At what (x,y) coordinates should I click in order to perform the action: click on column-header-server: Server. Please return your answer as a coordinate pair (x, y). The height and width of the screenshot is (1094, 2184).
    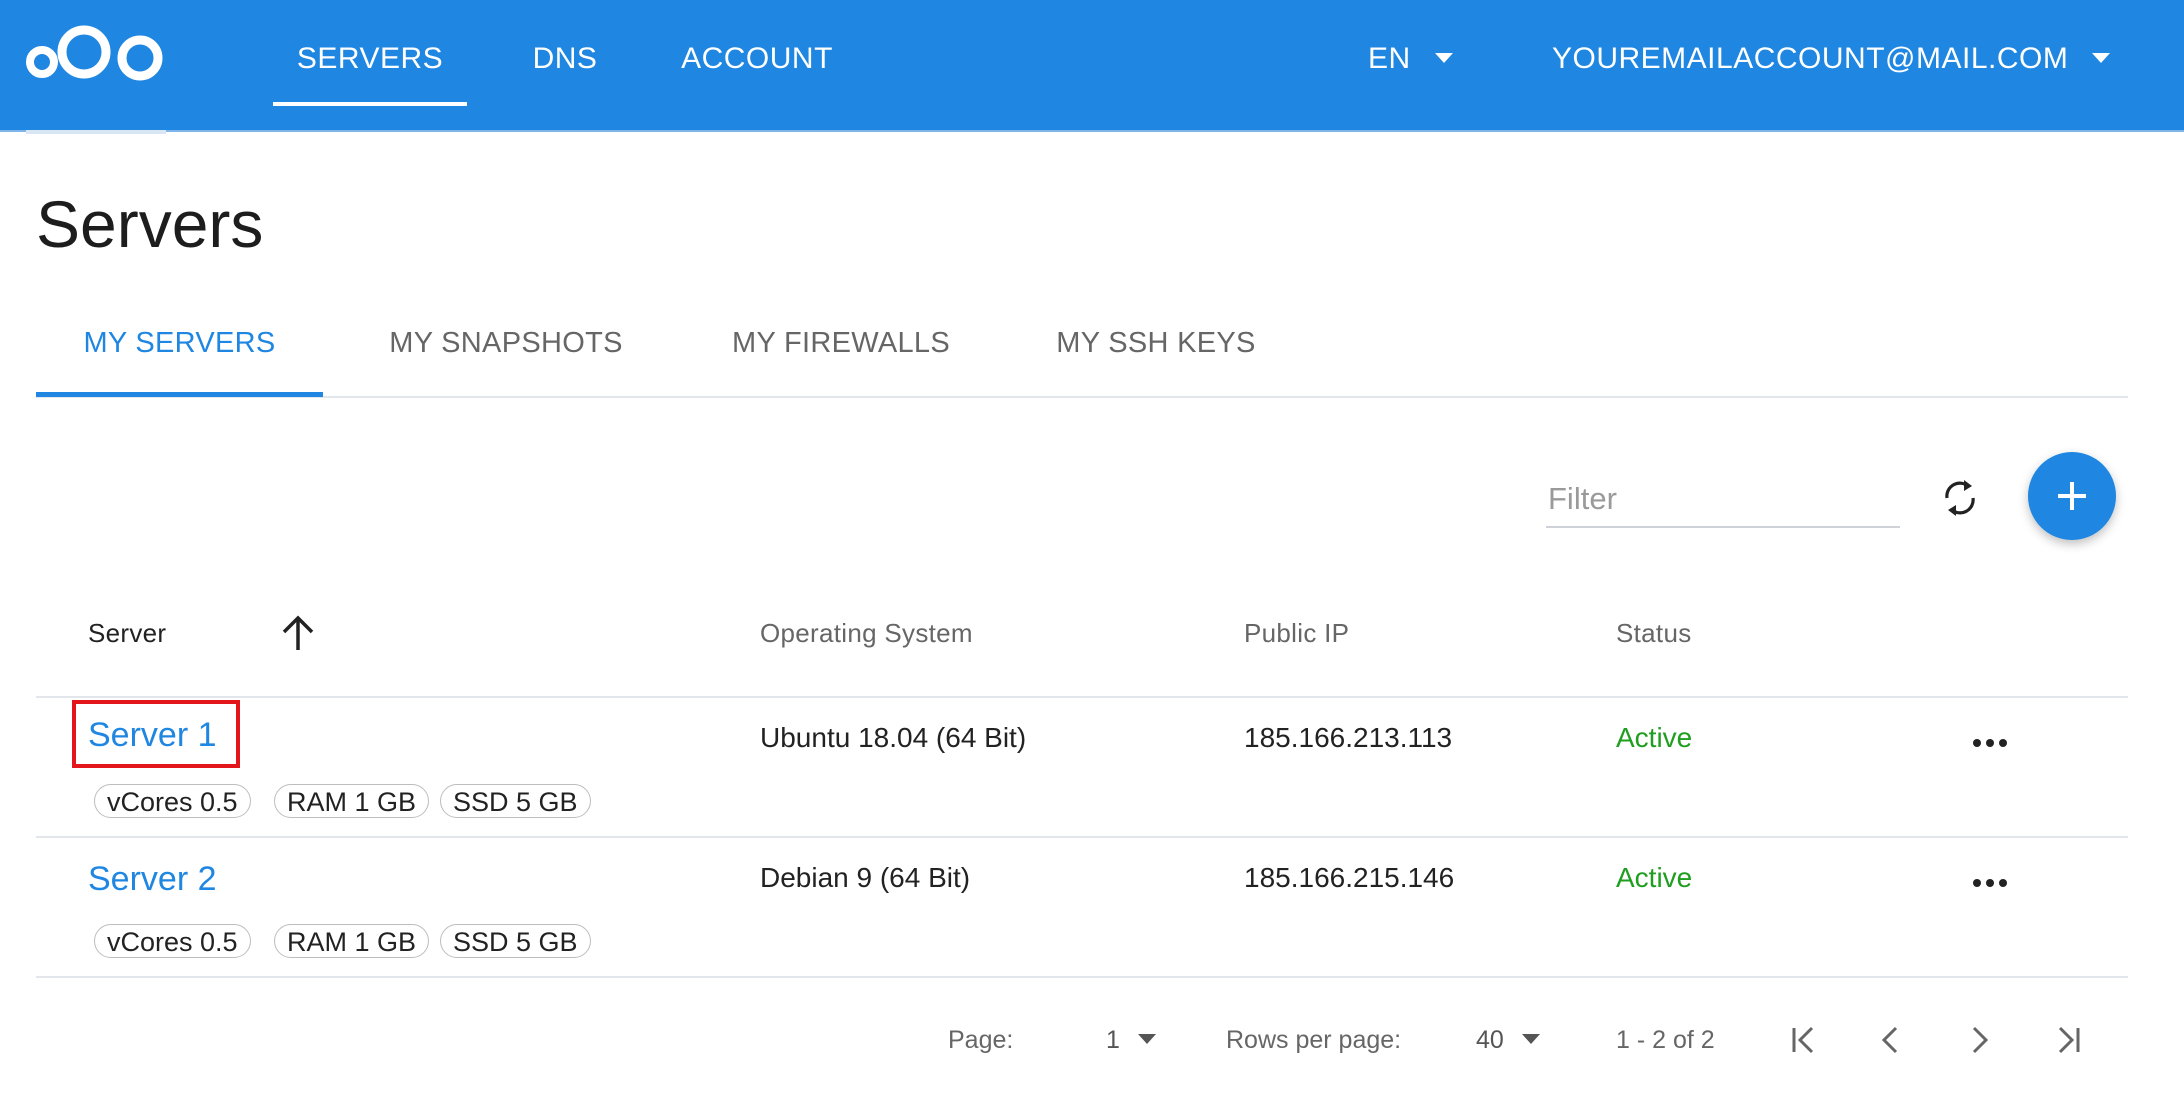
    Looking at the image, I should click on (201, 632).